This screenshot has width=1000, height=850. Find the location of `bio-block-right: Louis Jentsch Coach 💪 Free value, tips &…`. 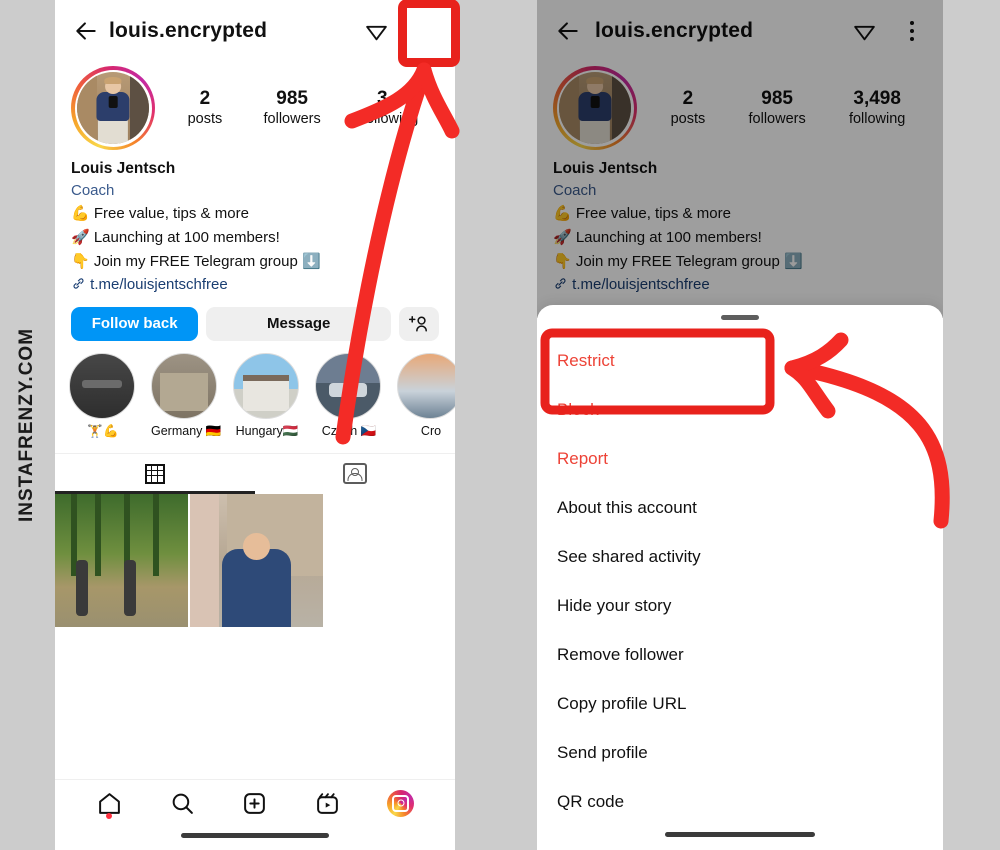

bio-block-right: Louis Jentsch Coach 💪 Free value, tips &… is located at coordinates (740, 223).